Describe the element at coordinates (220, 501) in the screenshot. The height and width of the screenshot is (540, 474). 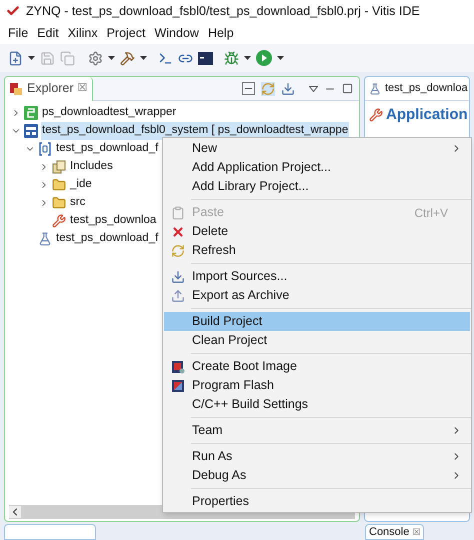
I see `menu-label: Properties` at that location.